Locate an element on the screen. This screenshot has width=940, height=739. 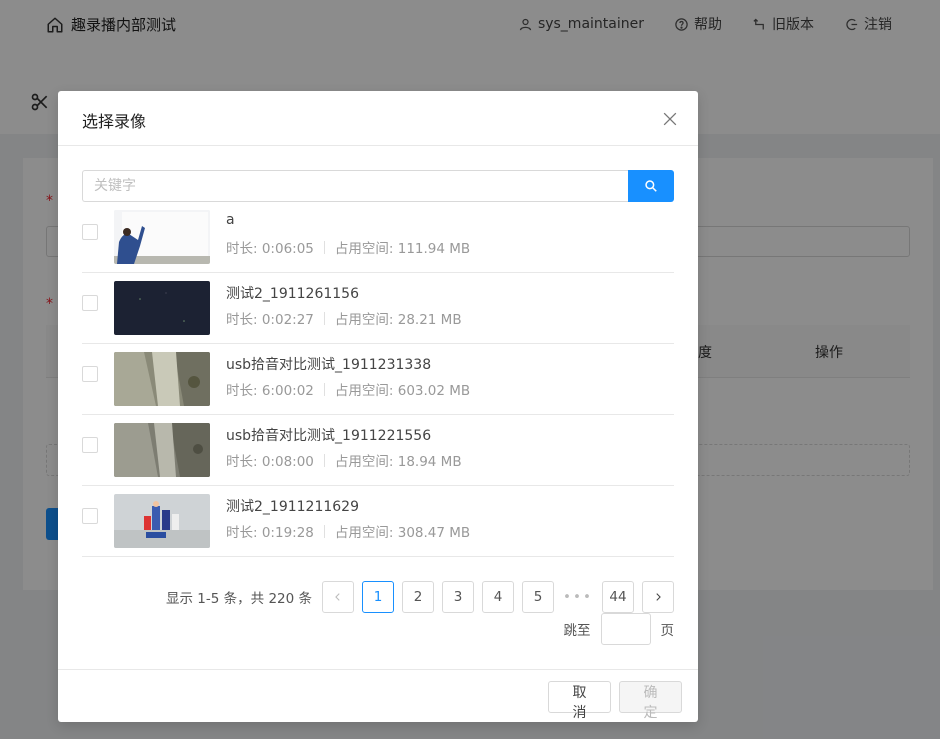
search-button is located at coordinates (651, 186).